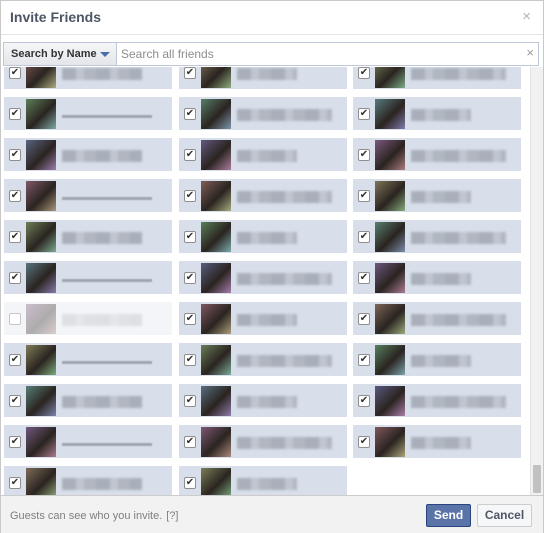 The image size is (544, 533). Describe the element at coordinates (88, 318) in the screenshot. I see `friend-tile` at that location.